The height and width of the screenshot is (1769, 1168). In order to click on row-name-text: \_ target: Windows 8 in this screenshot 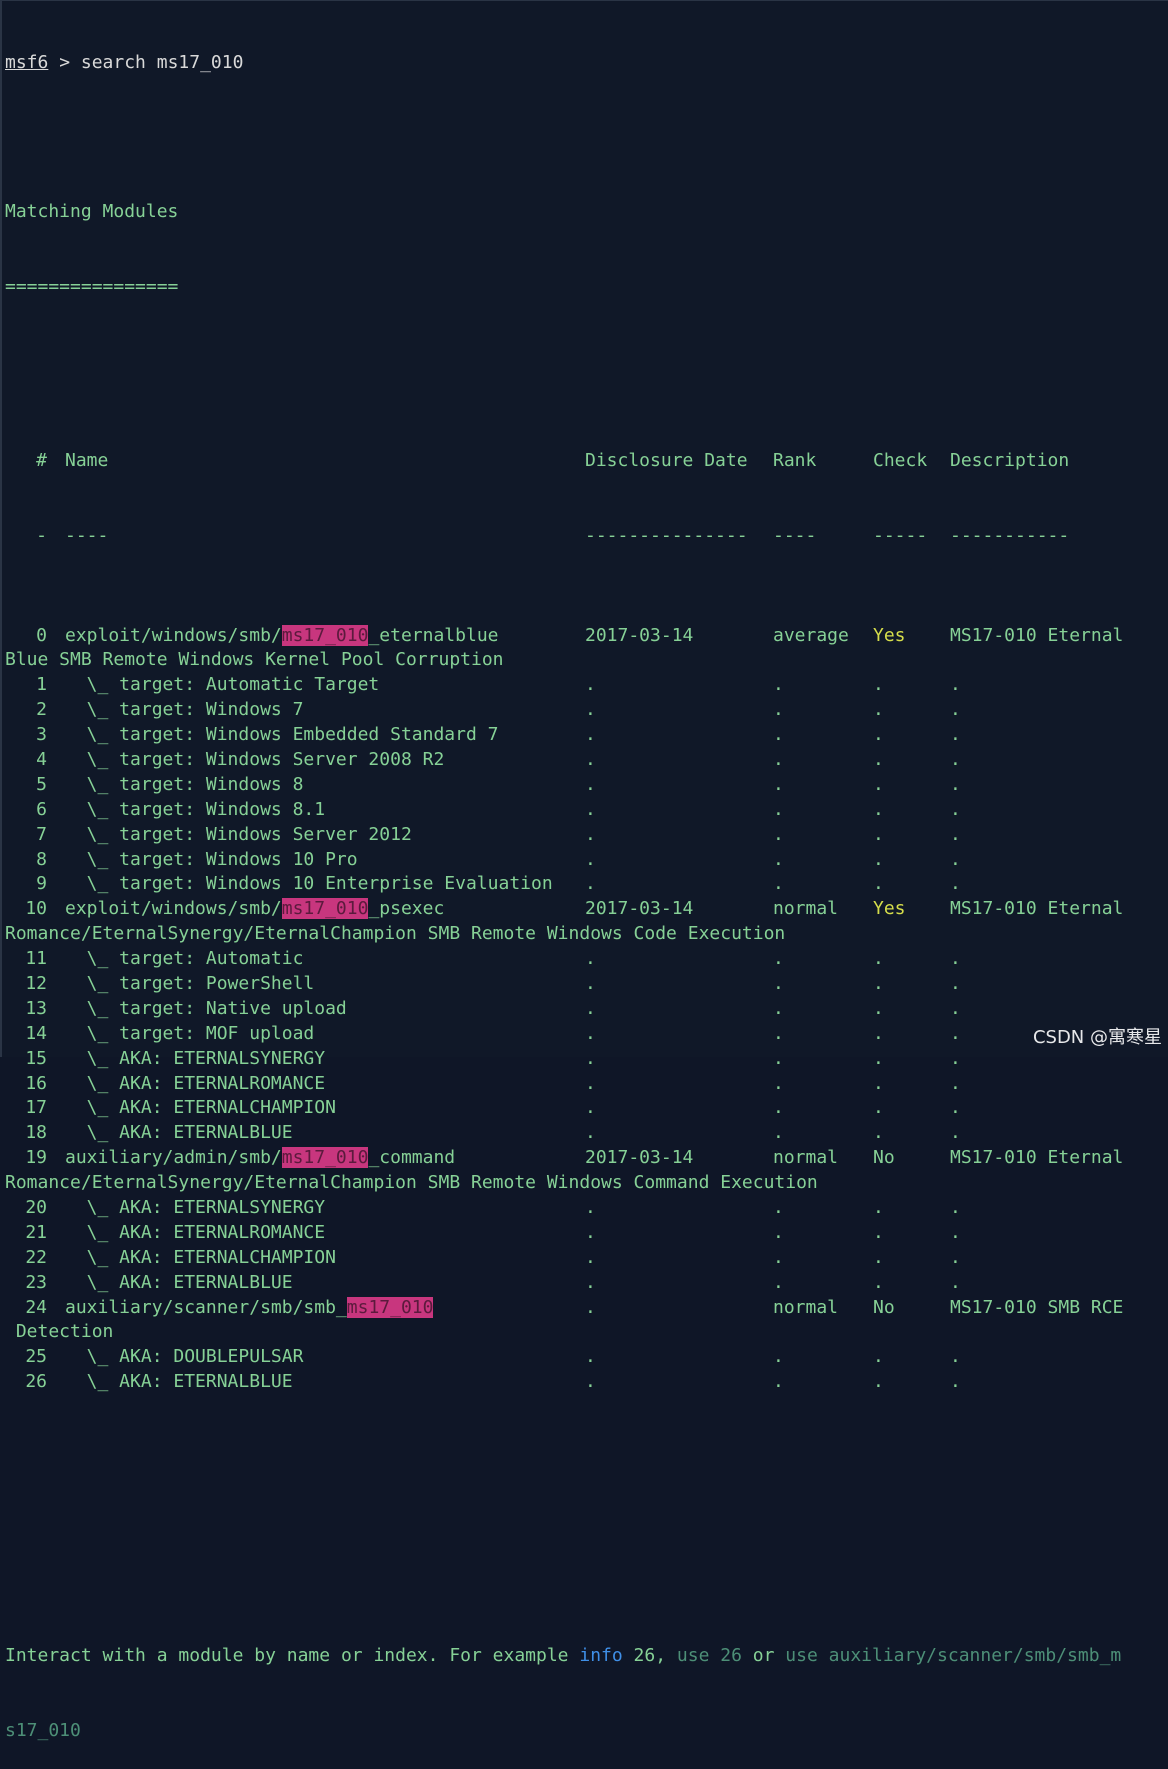, I will do `click(184, 784)`.